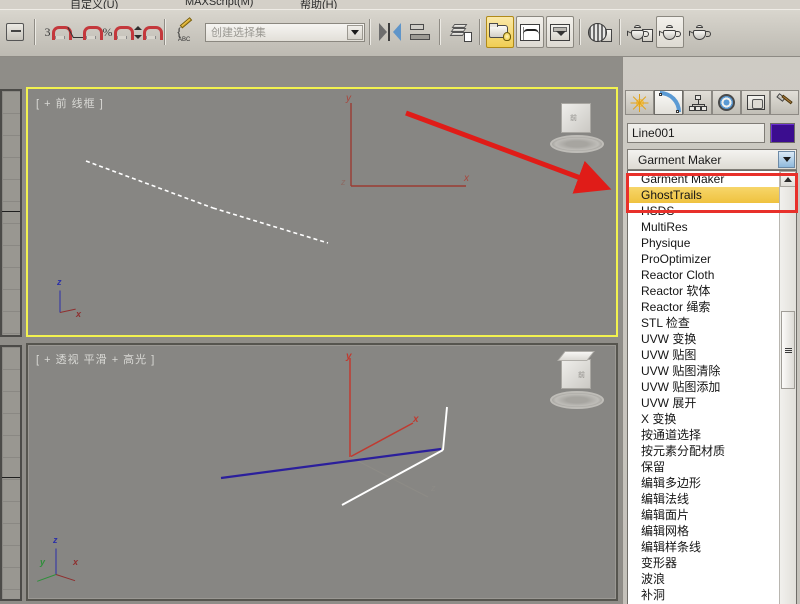 This screenshot has height=604, width=800. What do you see at coordinates (355, 32) in the screenshot?
I see `named-selection-set-dropdown-button` at bounding box center [355, 32].